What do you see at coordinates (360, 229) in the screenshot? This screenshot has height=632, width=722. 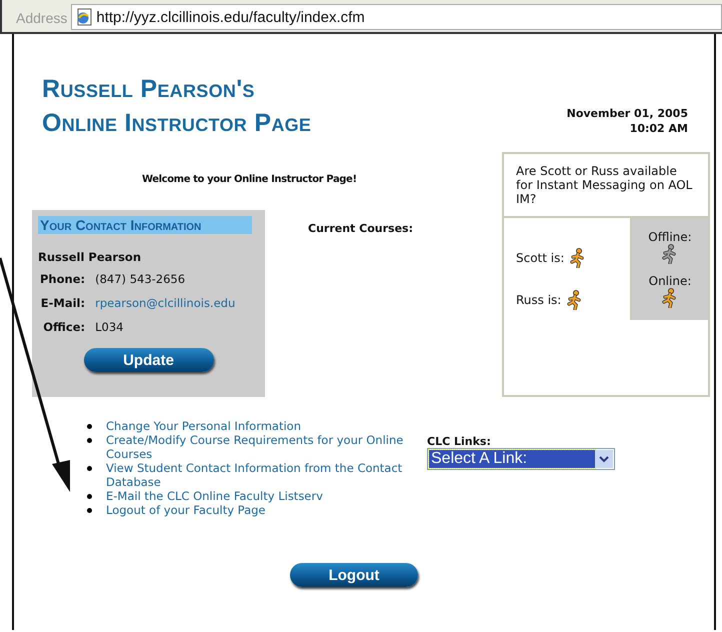 I see `current-courses-label: Current Courses:` at bounding box center [360, 229].